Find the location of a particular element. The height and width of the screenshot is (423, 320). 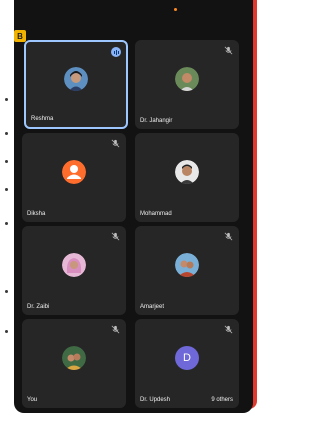

page-margin is located at coordinates (7, 211).